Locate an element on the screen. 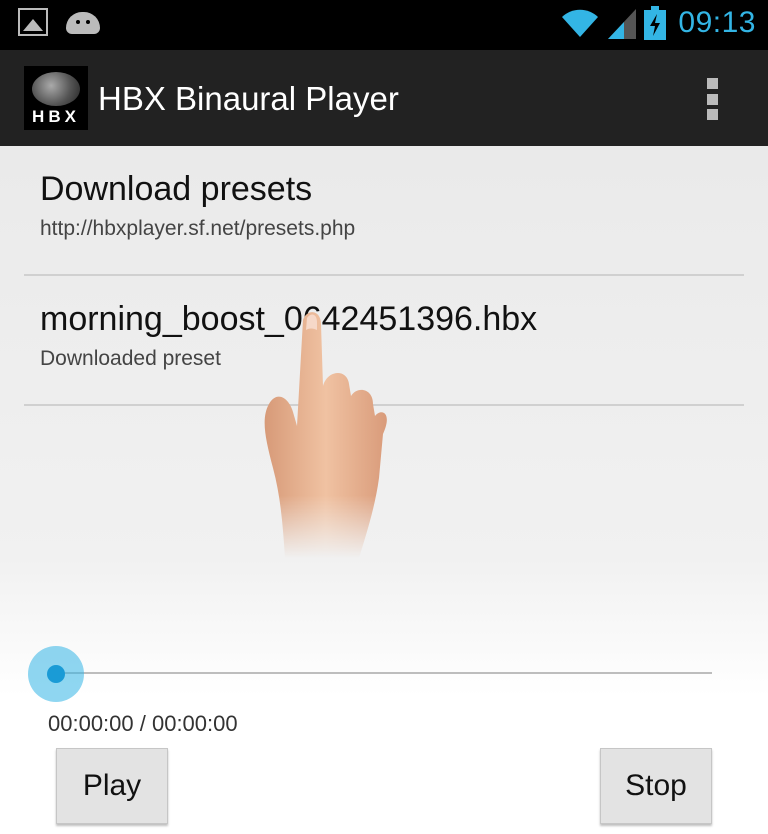 The width and height of the screenshot is (768, 834). pref-summary: http://hbxplayer.sf.net/presets.php is located at coordinates (198, 228).